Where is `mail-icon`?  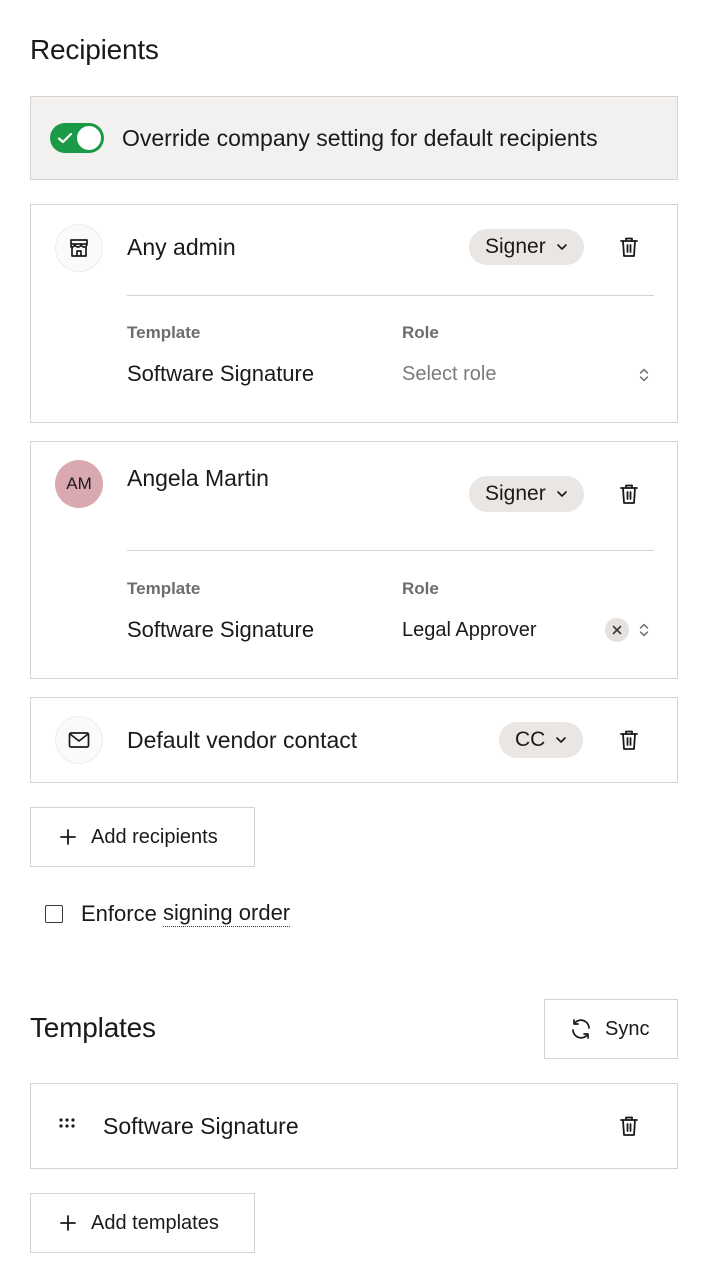
mail-icon is located at coordinates (79, 740).